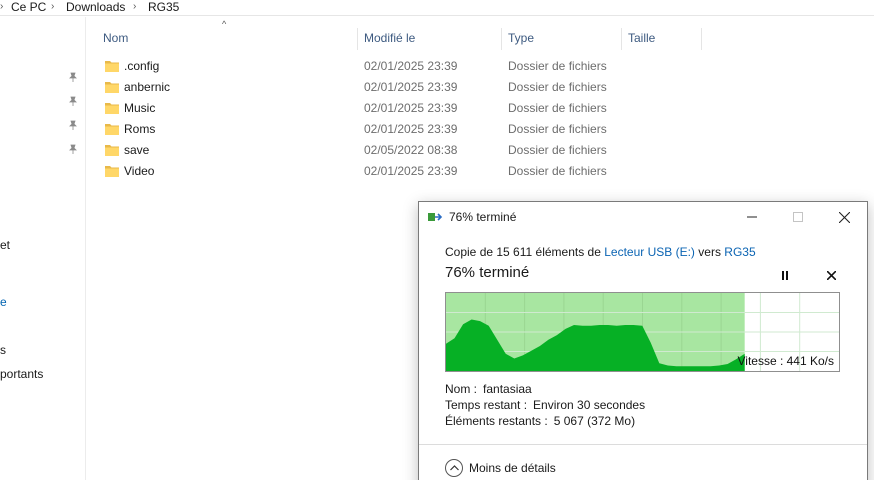 The image size is (874, 480). I want to click on close-button, so click(844, 217).